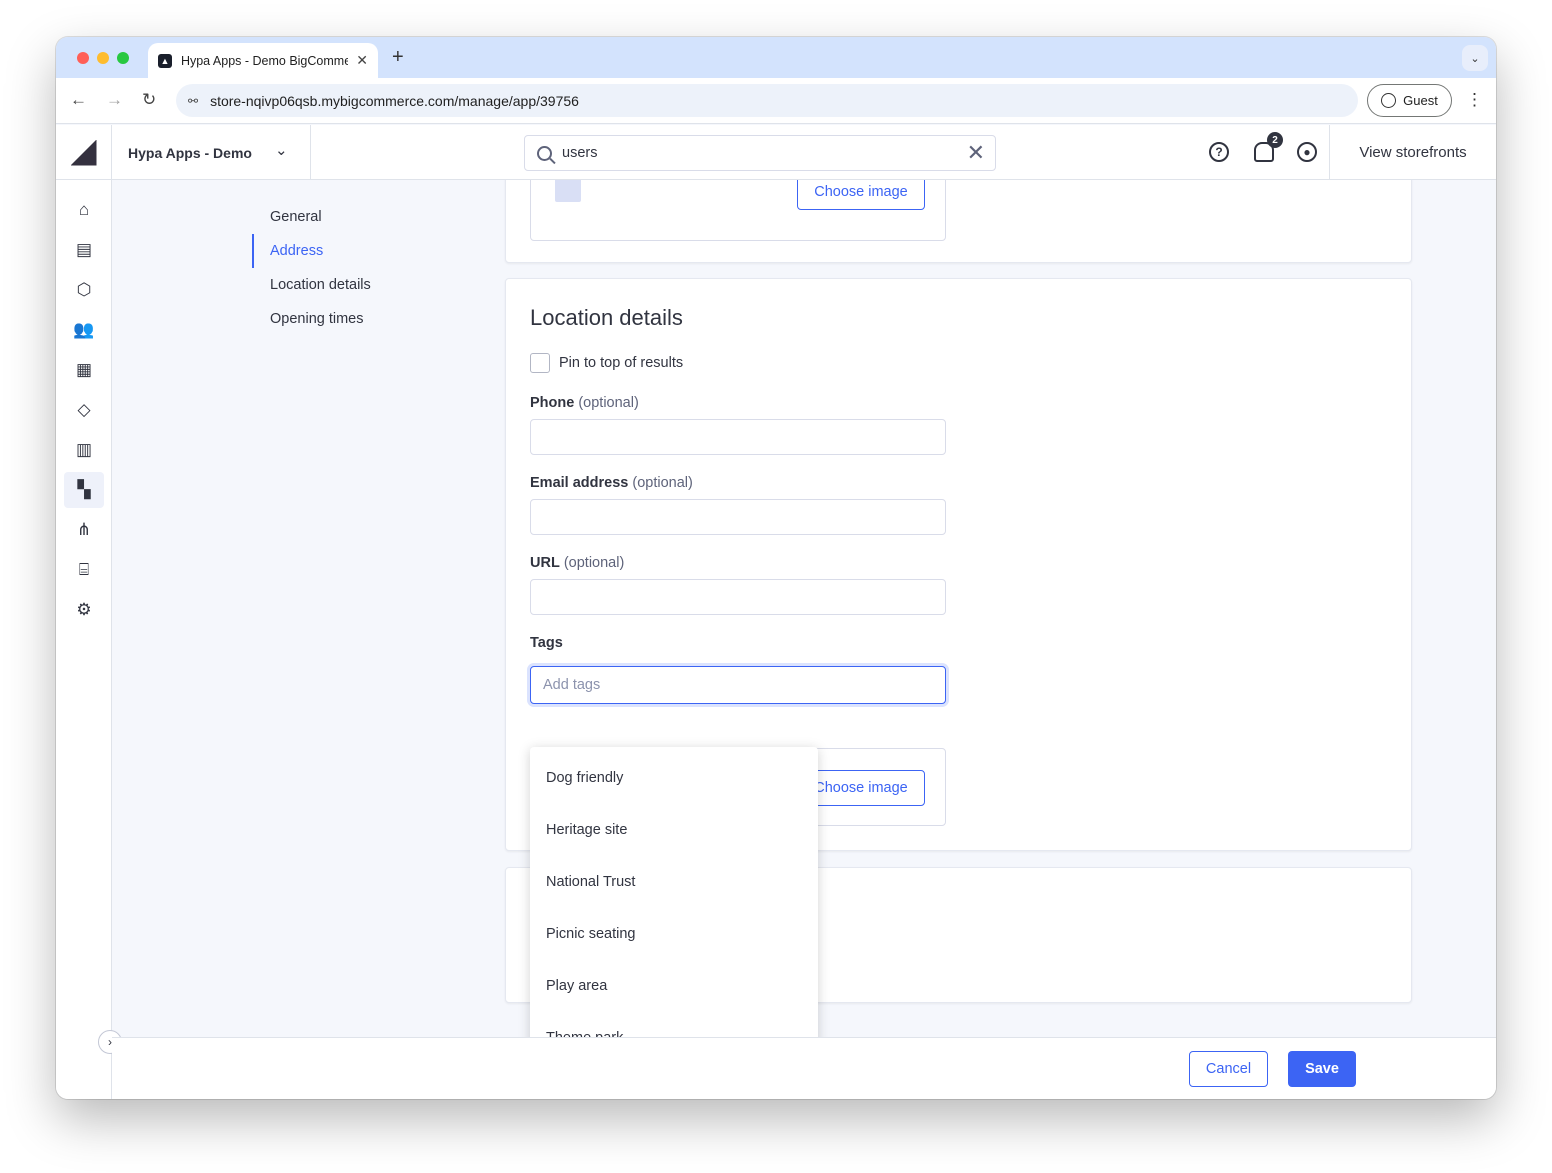 This screenshot has width=1552, height=1173. I want to click on address-card: Choose image, so click(958, 221).